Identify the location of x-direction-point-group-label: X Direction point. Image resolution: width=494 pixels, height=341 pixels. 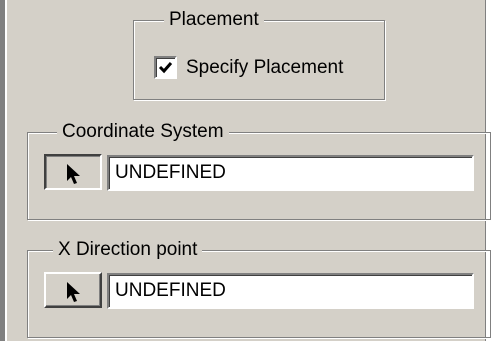
(128, 250).